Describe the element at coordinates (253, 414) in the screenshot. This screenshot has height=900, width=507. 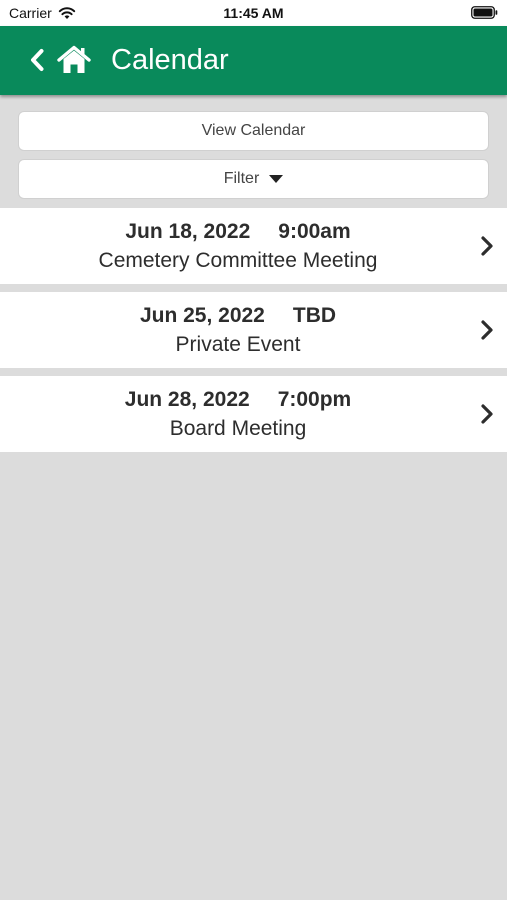
I see `event-row: Jun 28, 2022 7:00pm Board Meeting` at that location.